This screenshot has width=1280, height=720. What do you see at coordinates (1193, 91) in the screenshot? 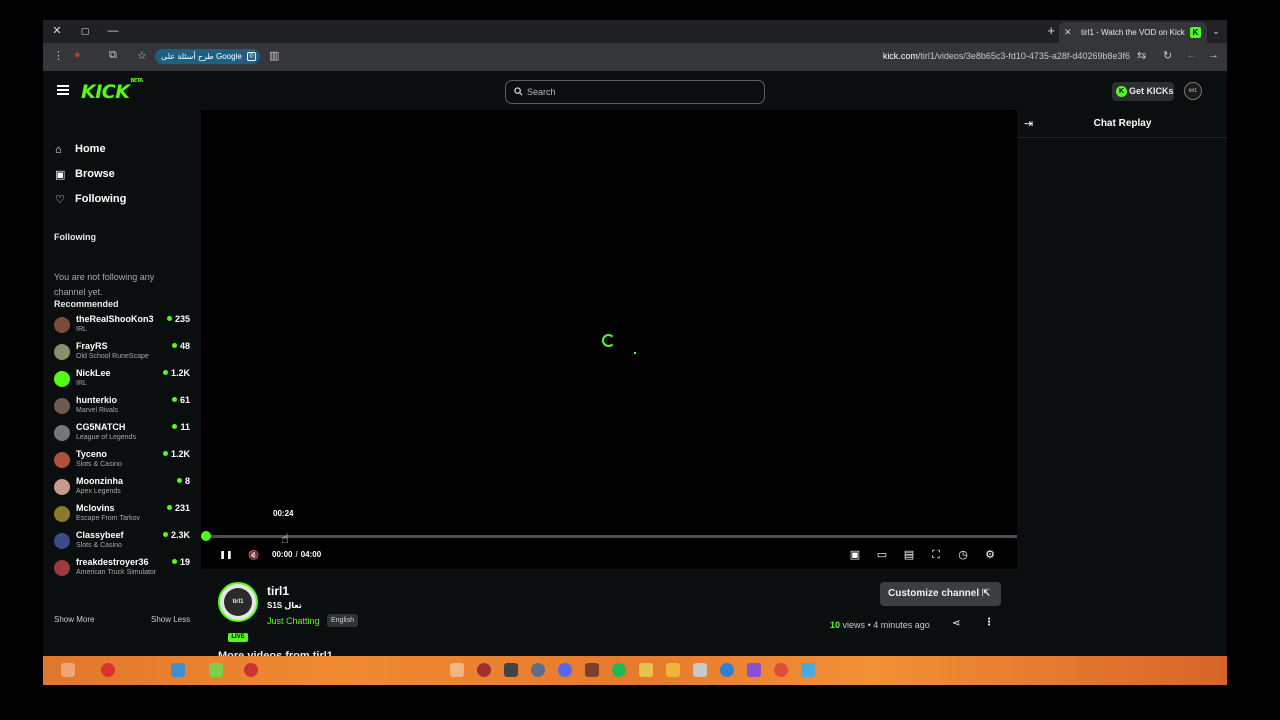
I see `user-avatar: tirl1` at bounding box center [1193, 91].